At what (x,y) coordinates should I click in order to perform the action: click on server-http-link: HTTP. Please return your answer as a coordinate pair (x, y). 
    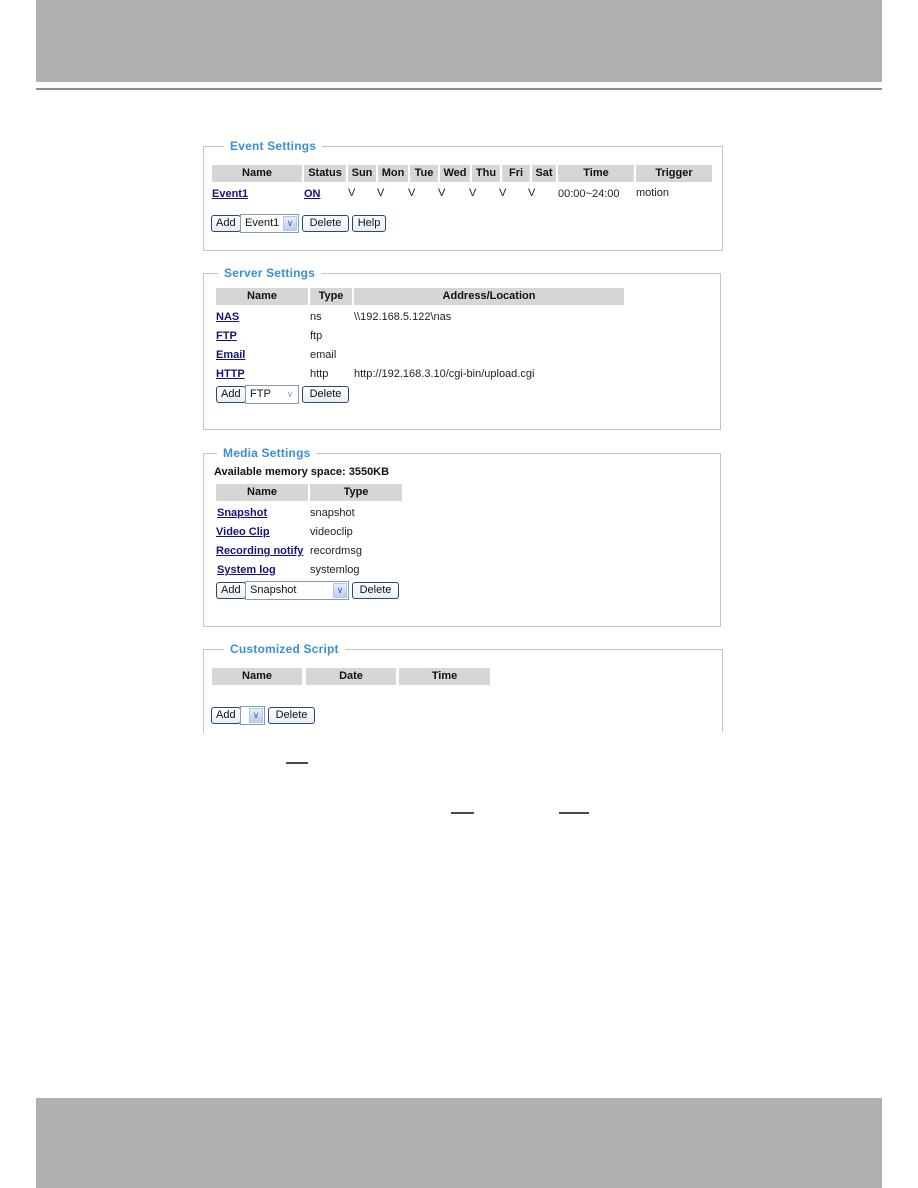
    Looking at the image, I should click on (230, 374).